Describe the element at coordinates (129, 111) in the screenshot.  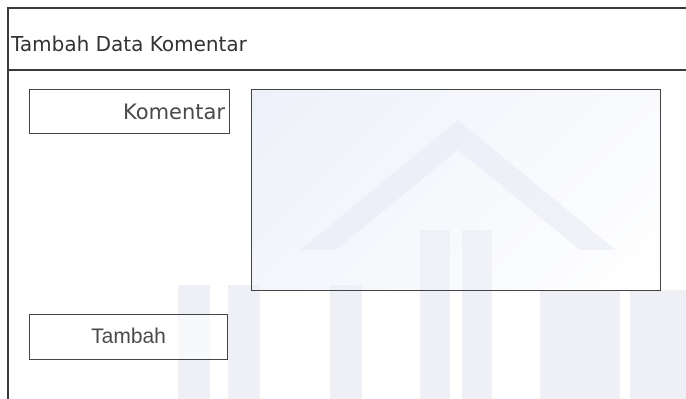
I see `comment-label: Komentar` at that location.